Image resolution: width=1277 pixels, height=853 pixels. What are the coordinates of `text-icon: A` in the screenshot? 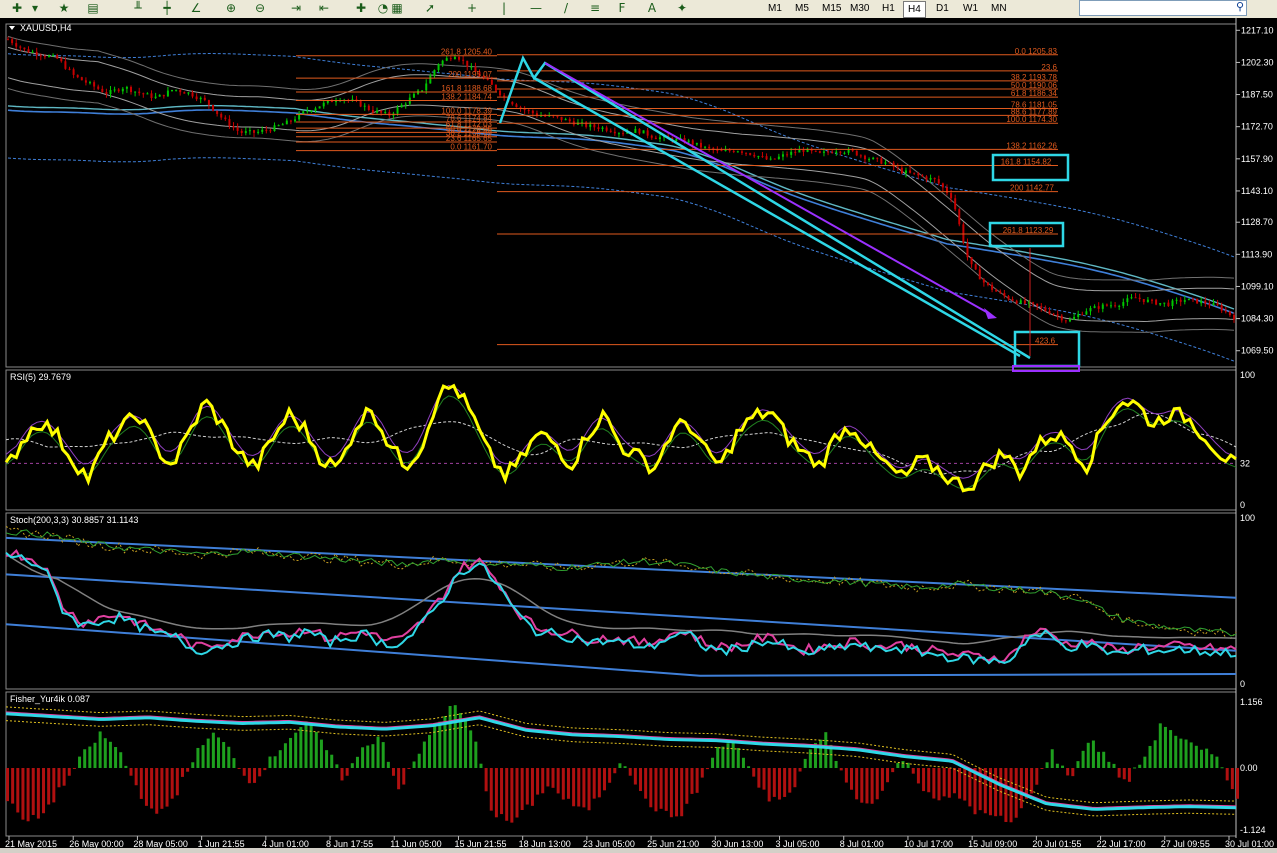 It's located at (652, 8).